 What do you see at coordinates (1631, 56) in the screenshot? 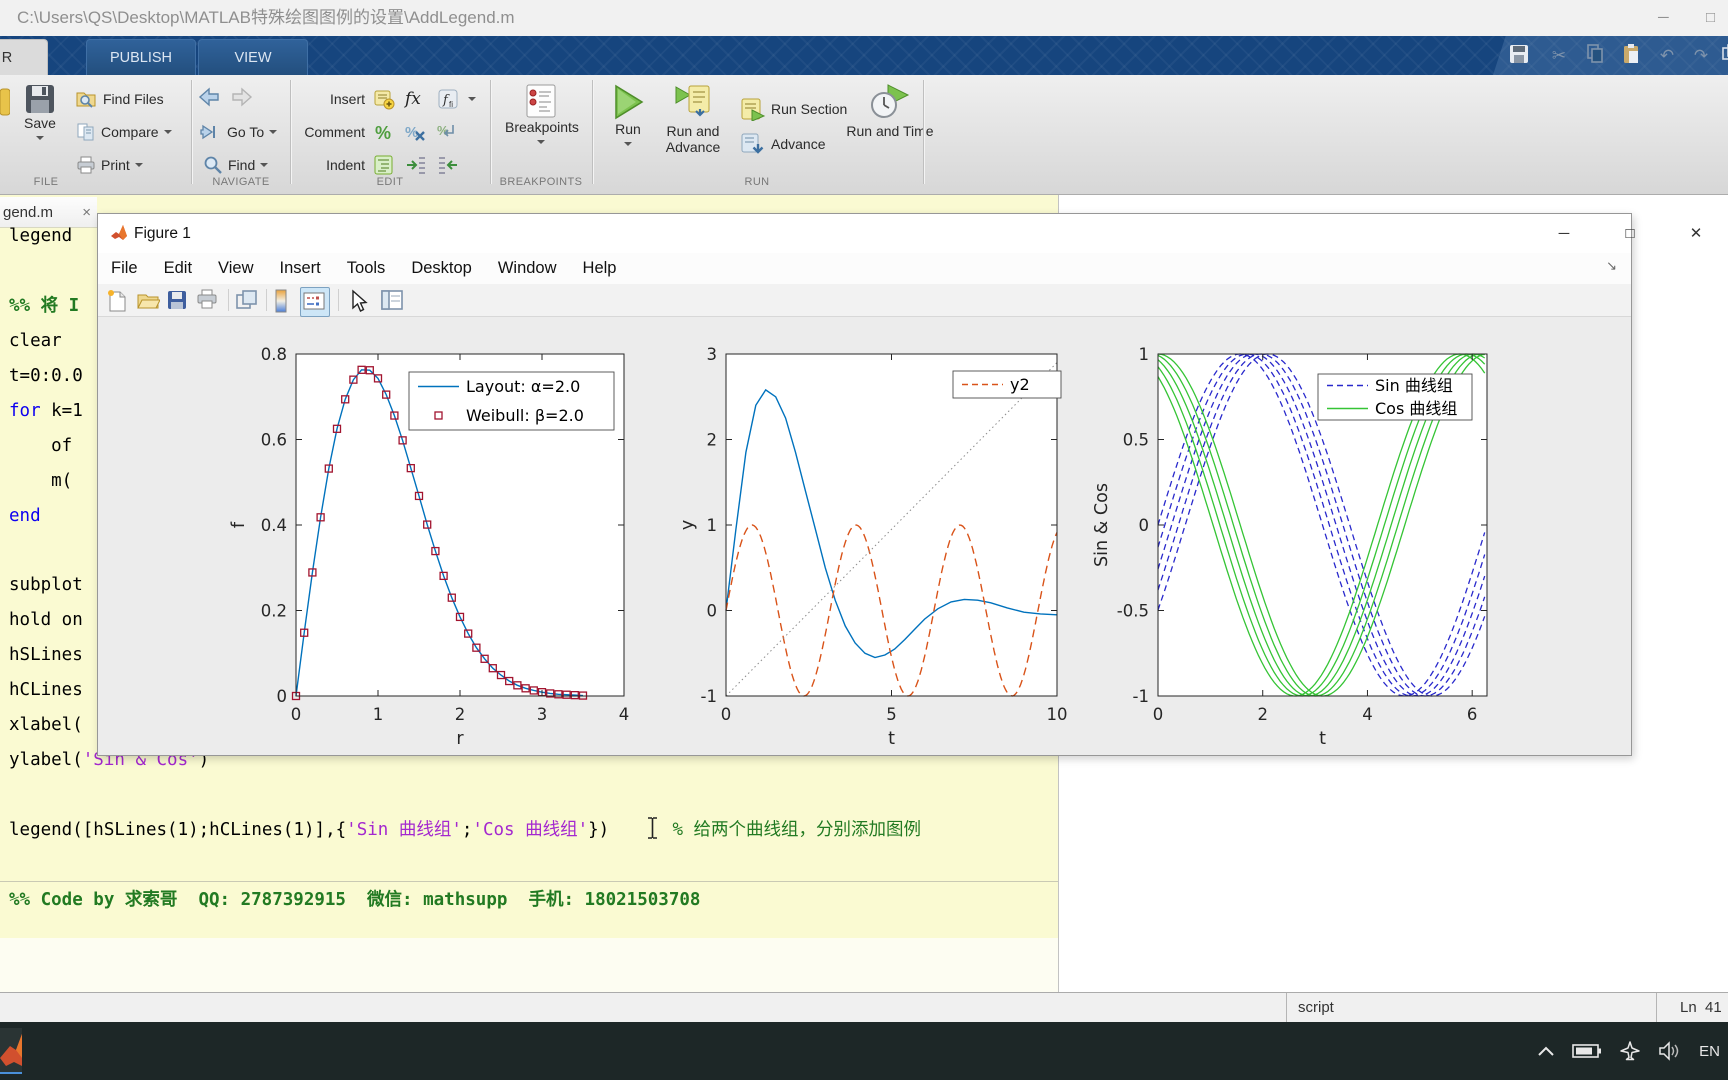
I see `qat-paste-icon` at bounding box center [1631, 56].